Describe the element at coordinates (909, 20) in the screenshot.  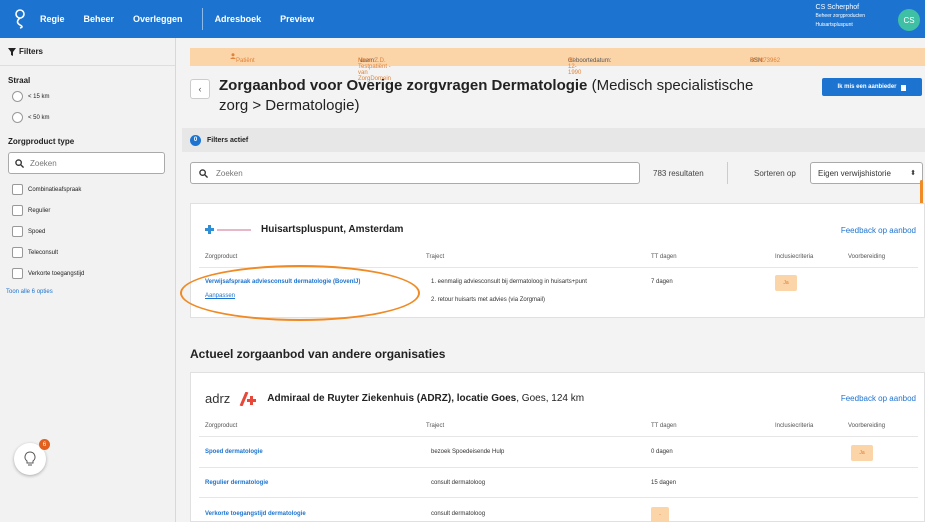
I see `avatar: CS` at that location.